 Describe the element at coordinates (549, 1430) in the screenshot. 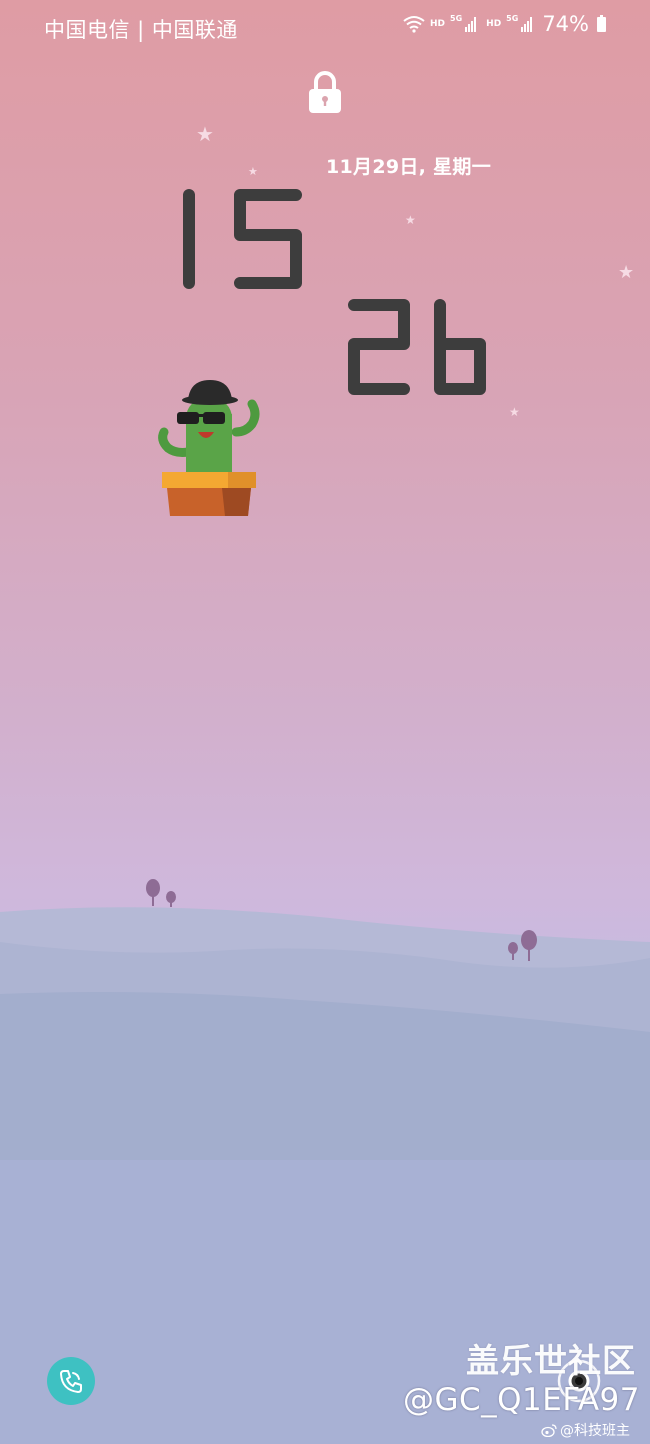

I see `weibo-icon` at that location.